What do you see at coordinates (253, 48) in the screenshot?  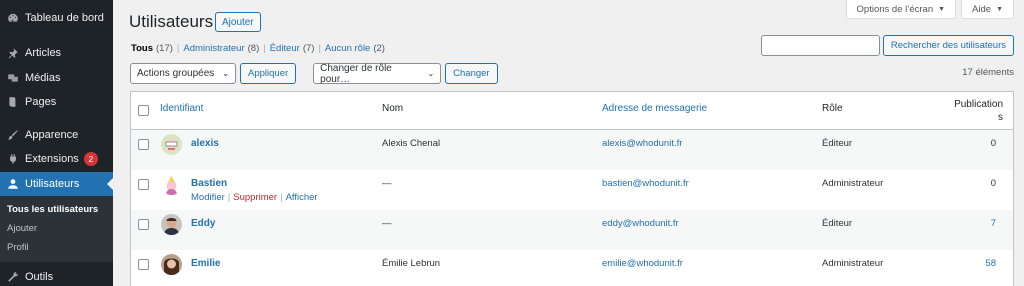 I see `filter-admin-count: (8)` at bounding box center [253, 48].